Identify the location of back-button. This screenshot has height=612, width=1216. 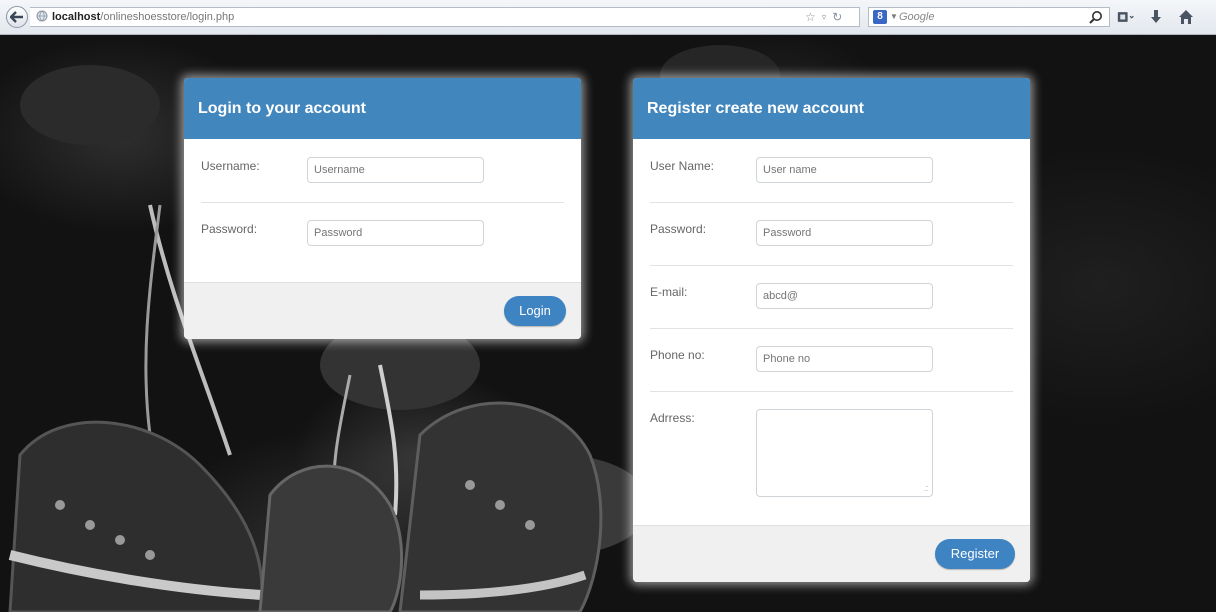
(17, 17).